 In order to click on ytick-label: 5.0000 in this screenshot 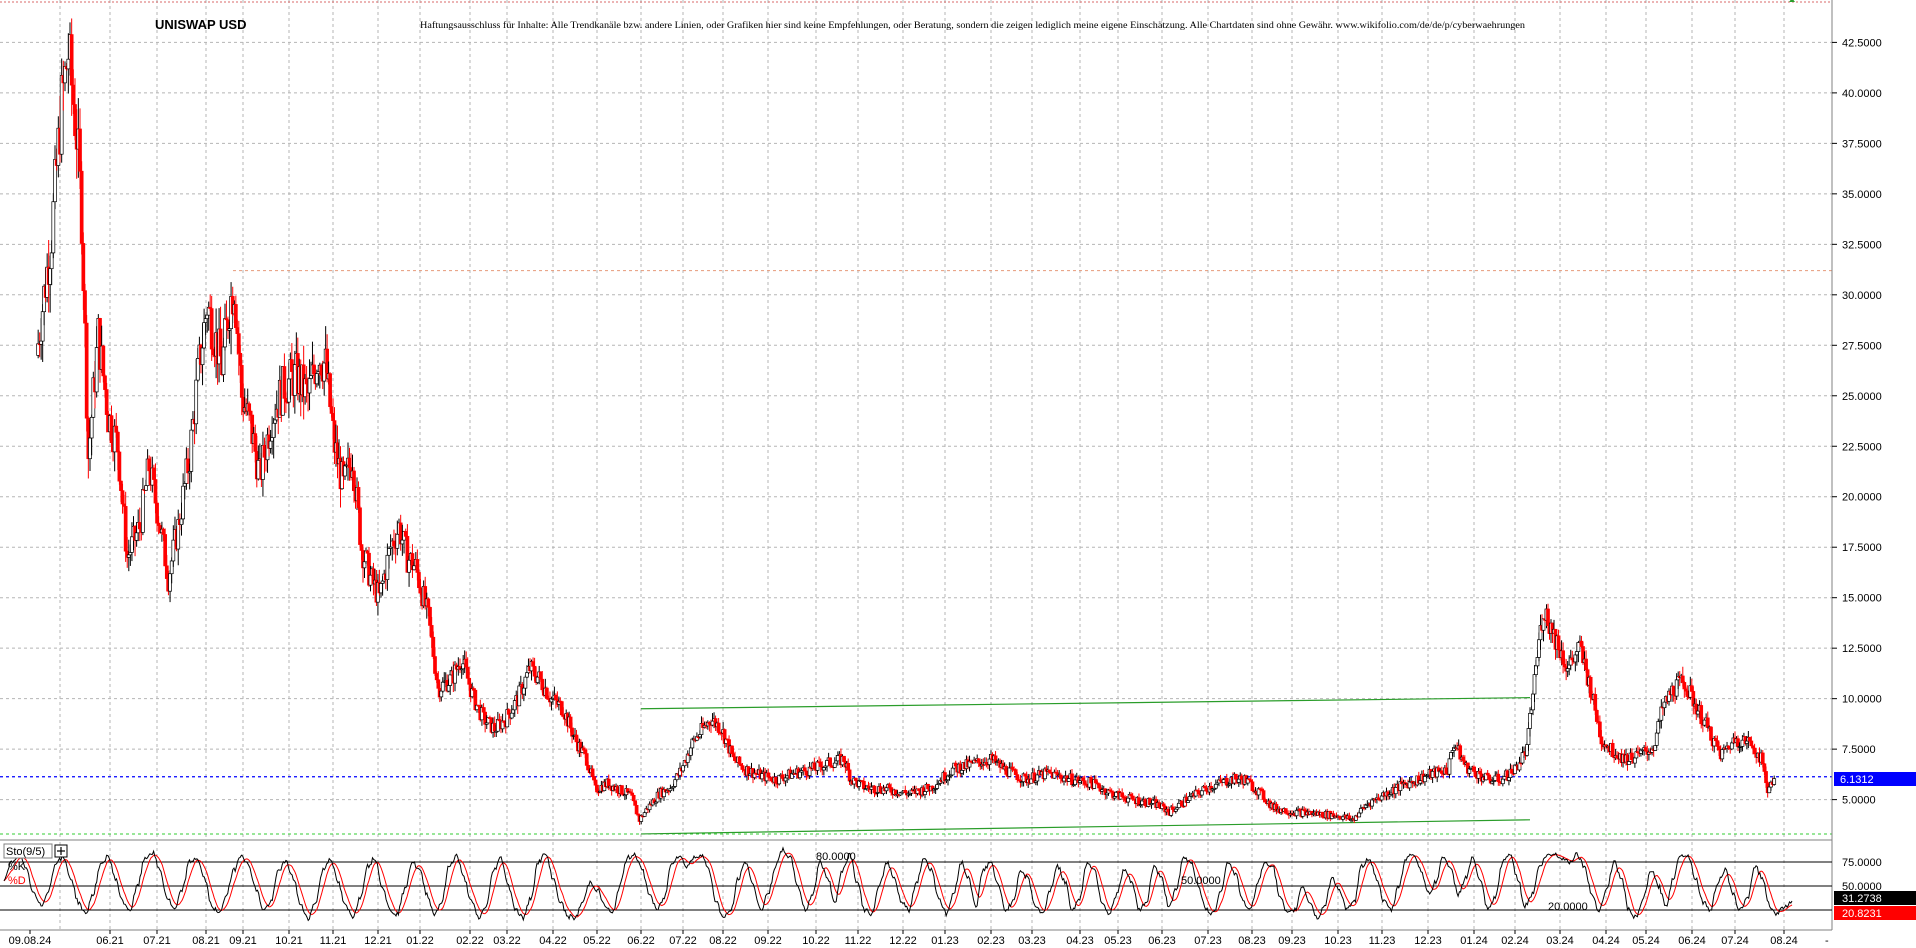, I will do `click(1859, 801)`.